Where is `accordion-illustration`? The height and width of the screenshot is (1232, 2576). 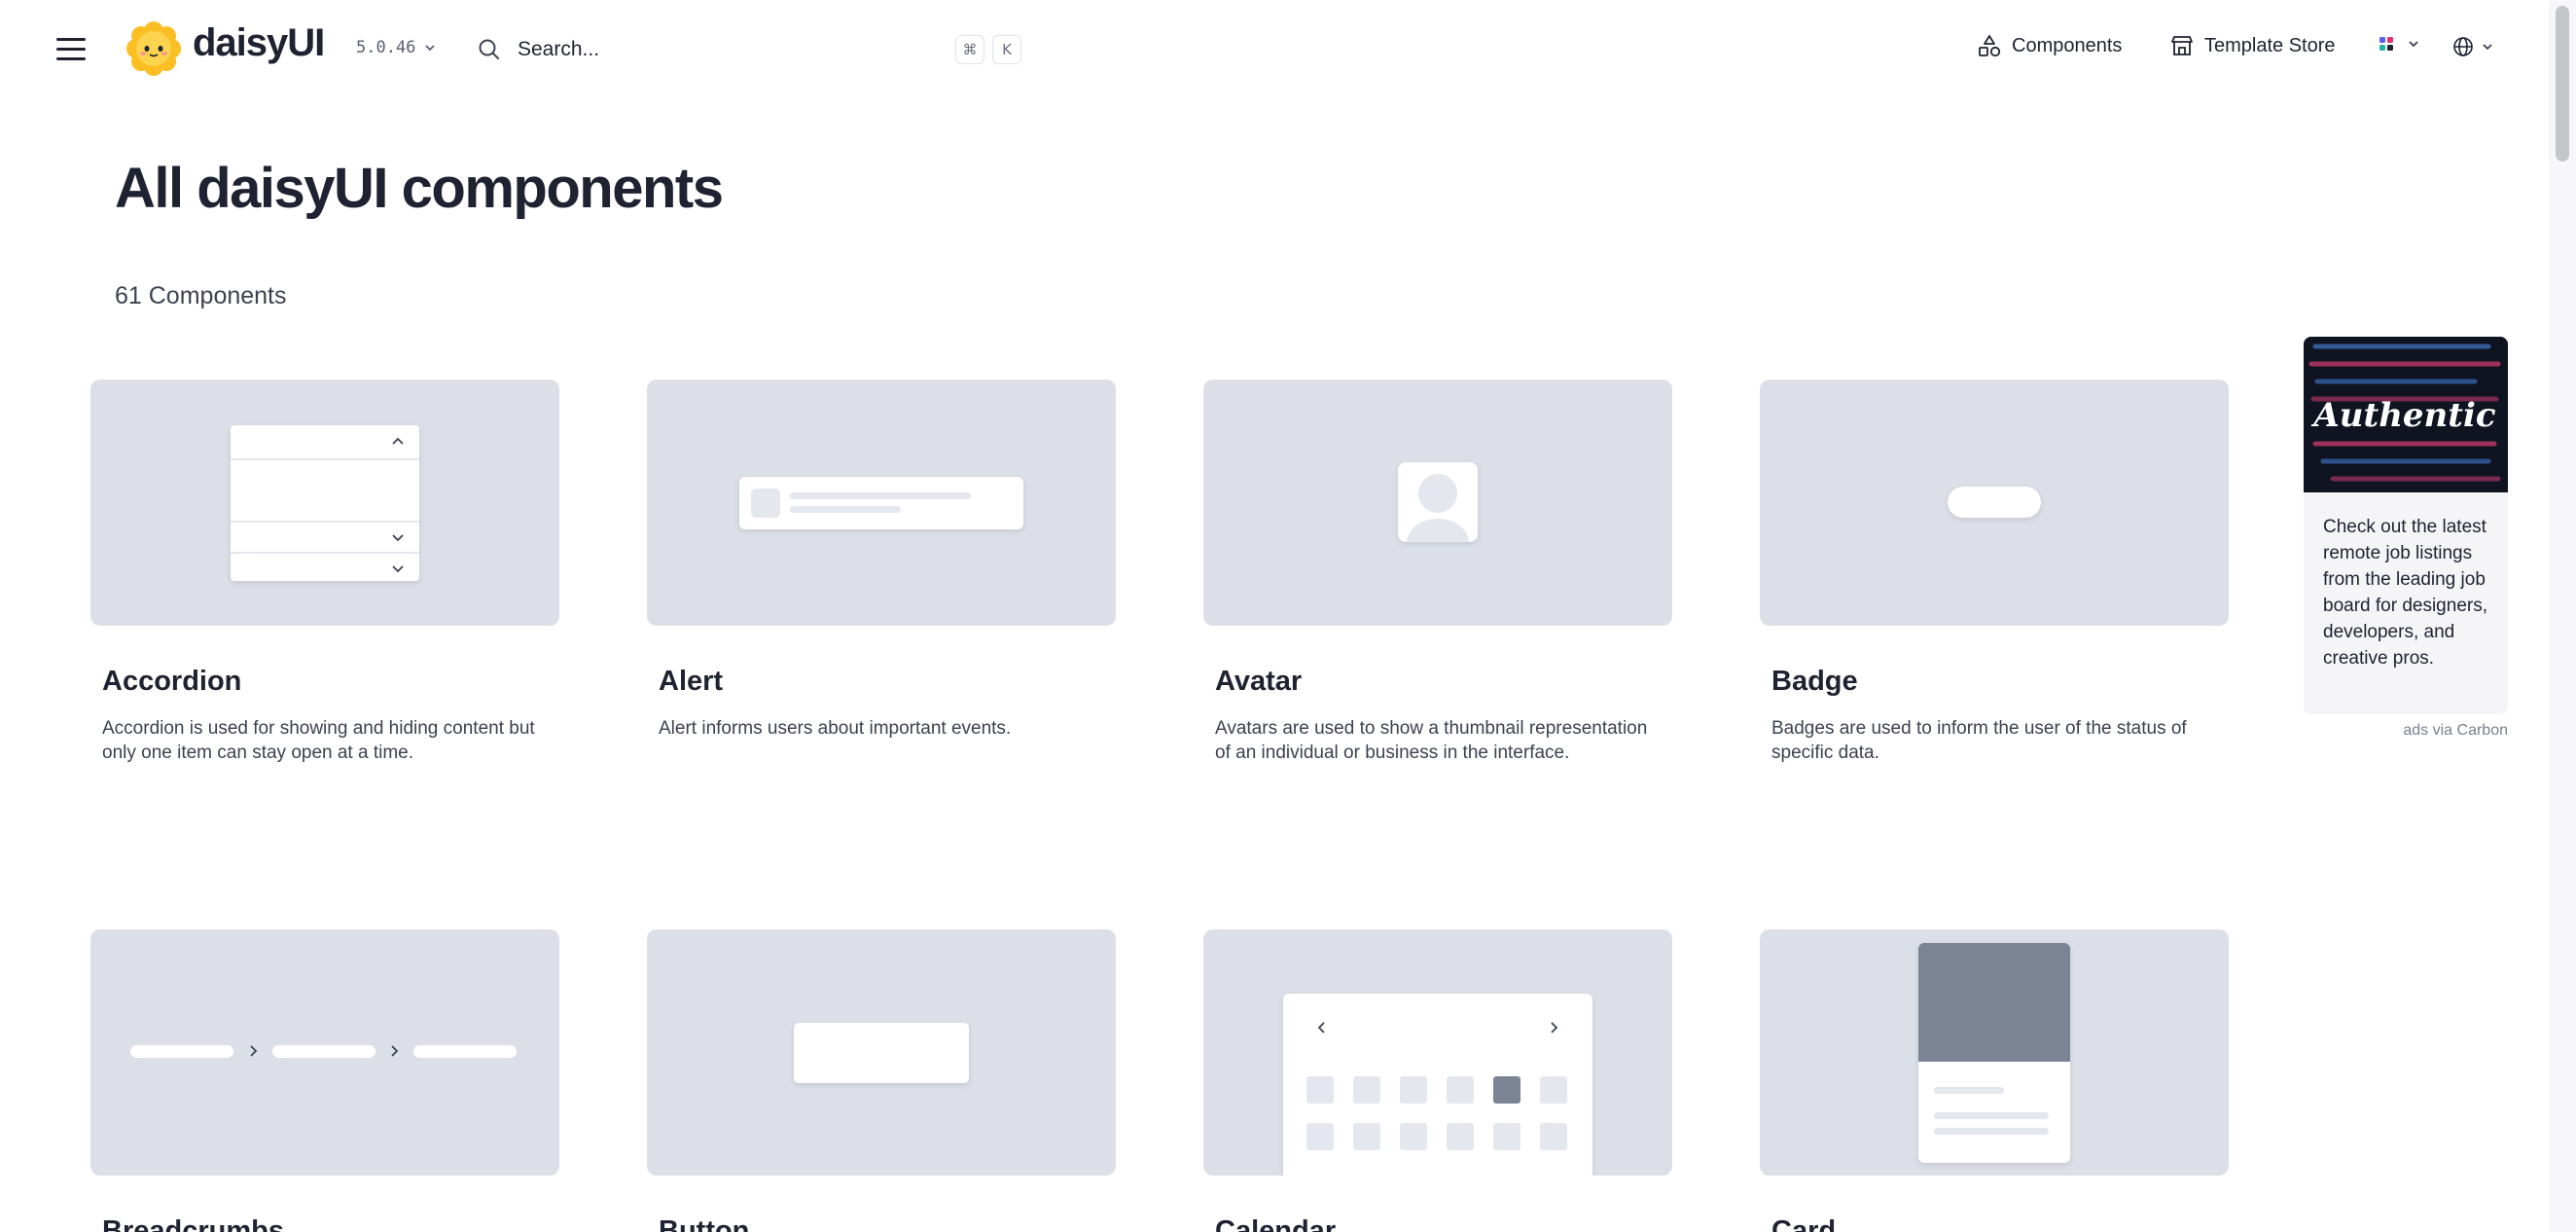
accordion-illustration is located at coordinates (325, 503).